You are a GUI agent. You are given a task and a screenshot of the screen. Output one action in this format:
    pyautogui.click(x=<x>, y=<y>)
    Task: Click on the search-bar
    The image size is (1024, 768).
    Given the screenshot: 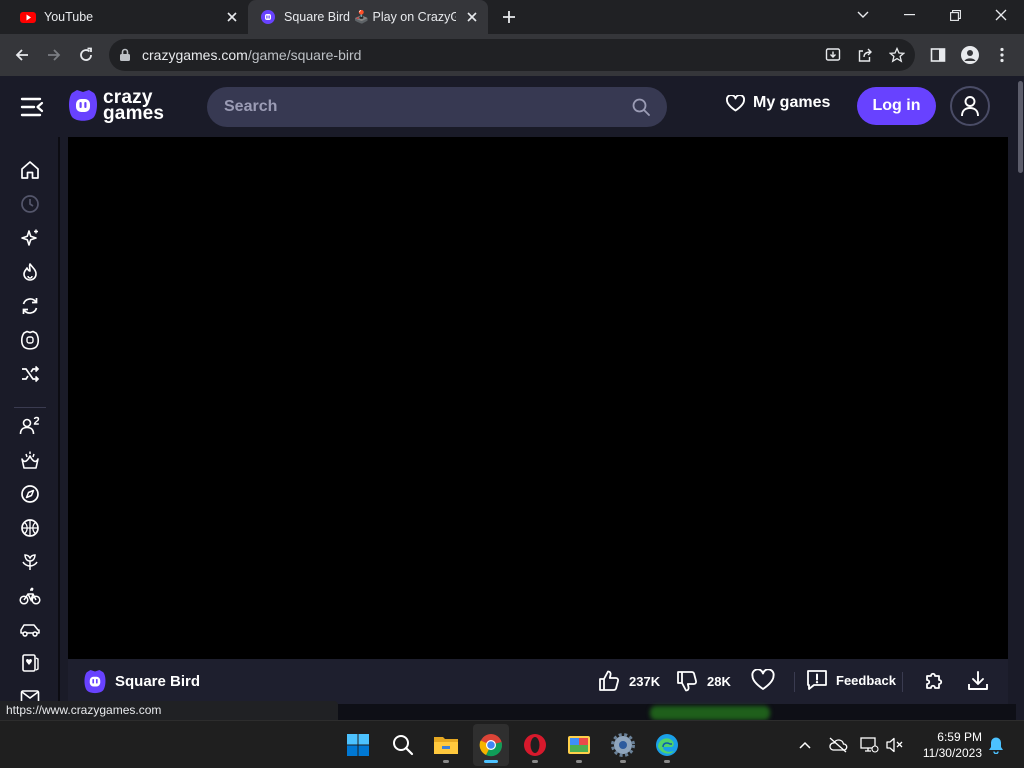 What is the action you would take?
    pyautogui.click(x=437, y=107)
    